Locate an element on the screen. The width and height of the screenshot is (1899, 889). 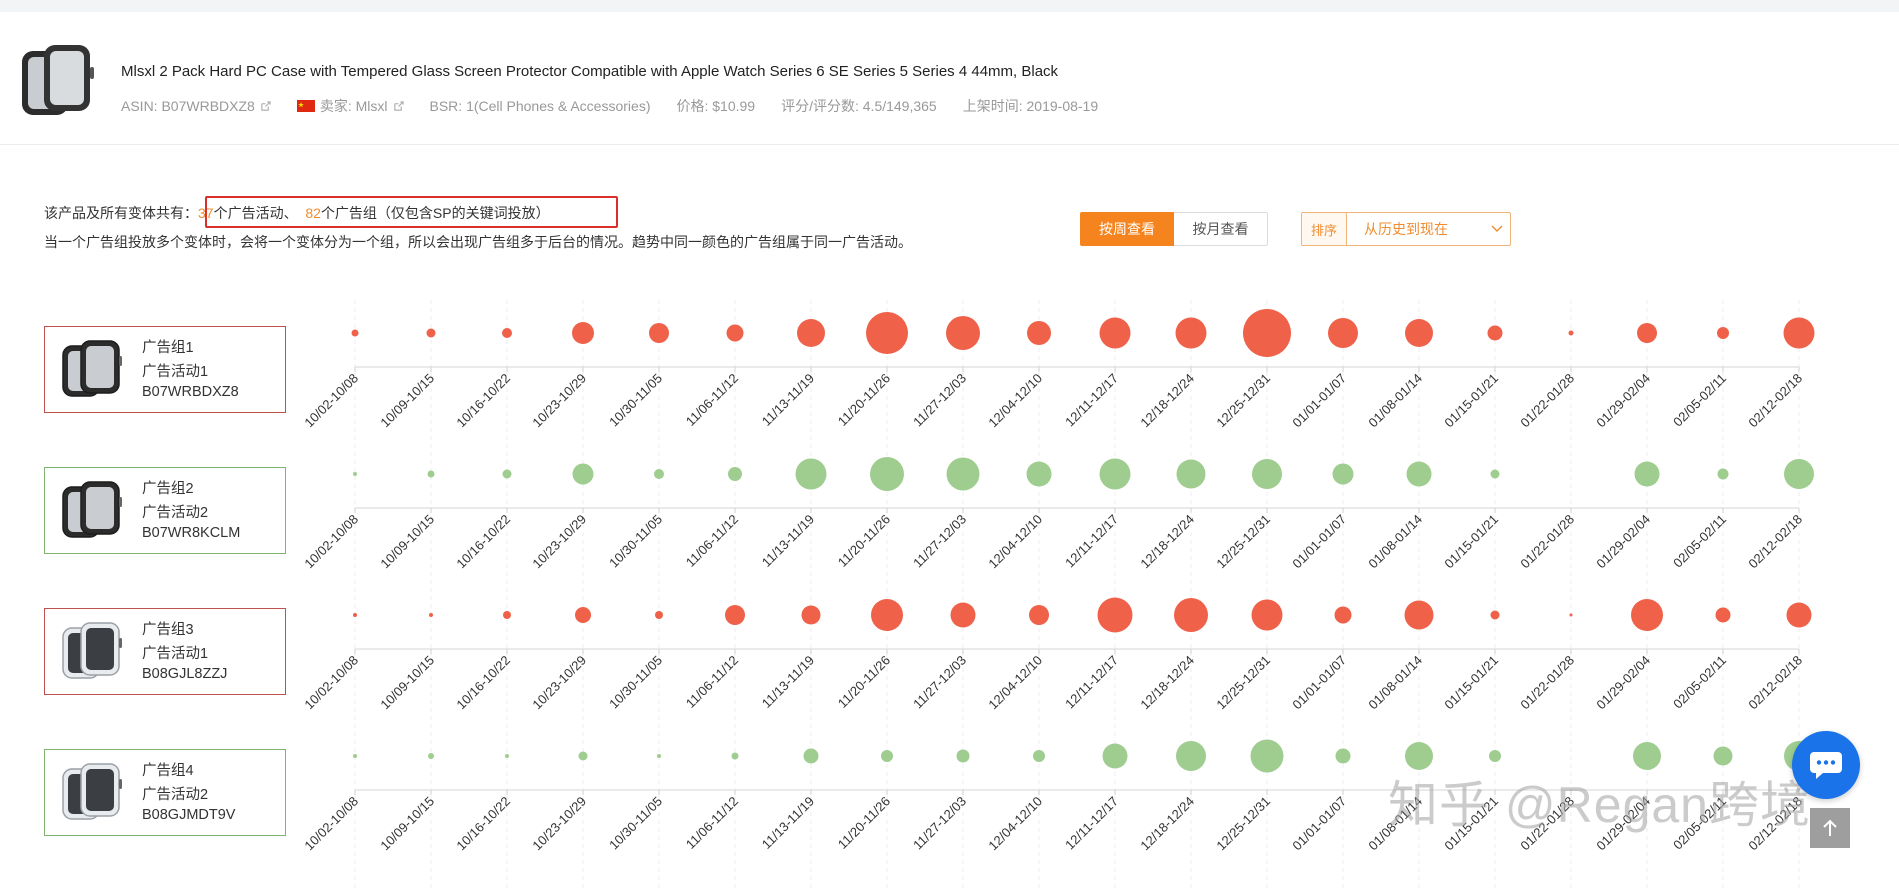
chat-button is located at coordinates (1826, 765).